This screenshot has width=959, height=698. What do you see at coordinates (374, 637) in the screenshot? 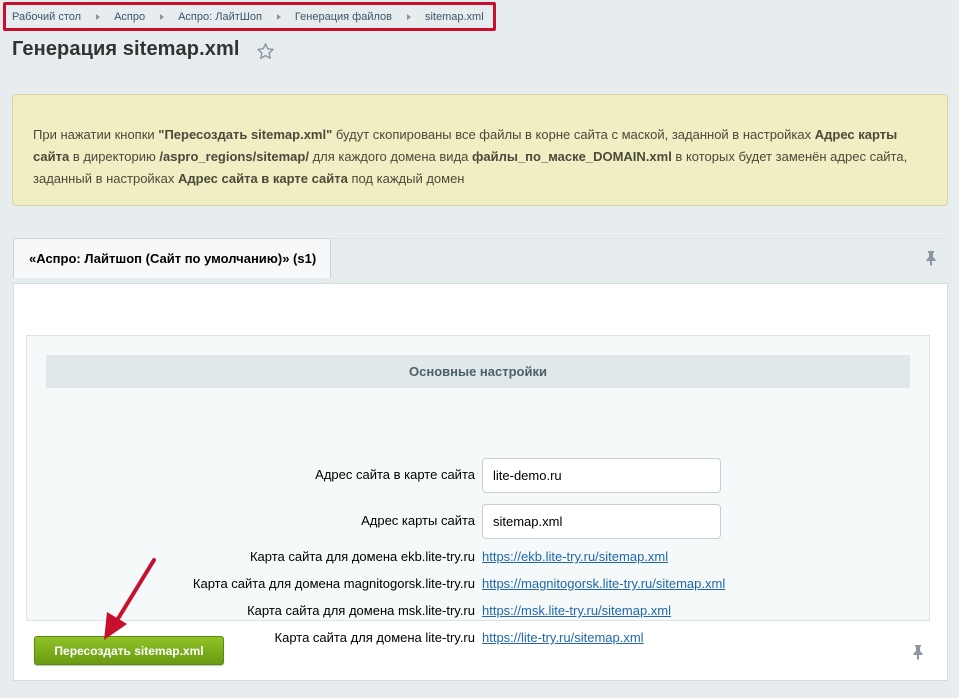
I see `domain-link-label: Карта сайта для домена lite-try.ru` at bounding box center [374, 637].